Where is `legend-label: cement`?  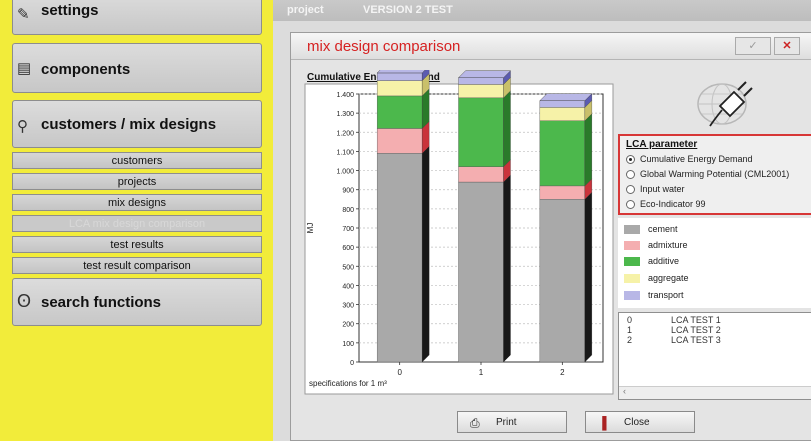 legend-label: cement is located at coordinates (663, 229).